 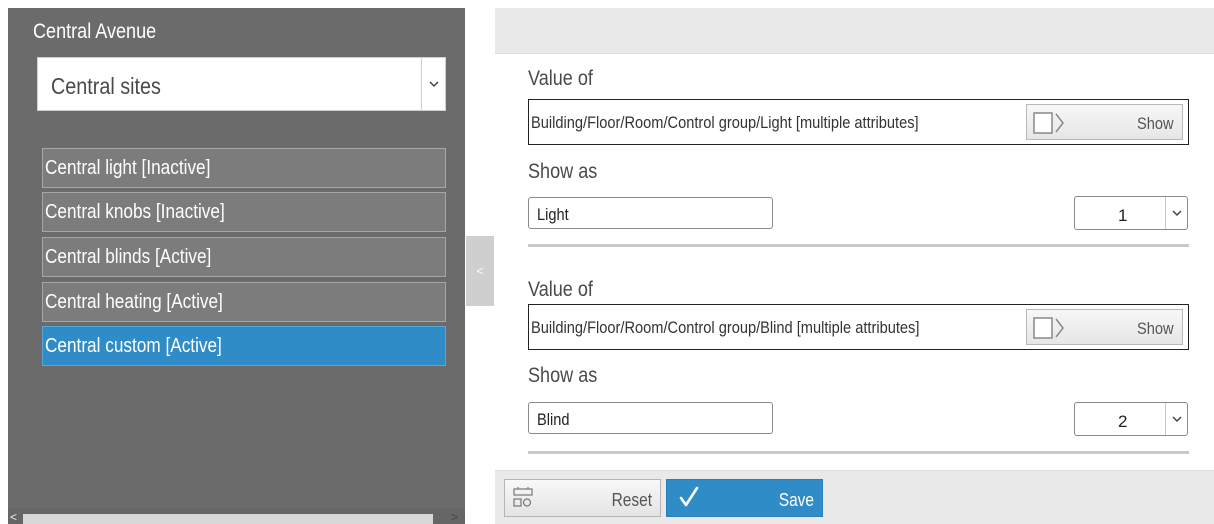 What do you see at coordinates (244, 168) in the screenshot?
I see `central-item-light: Central light [Inactive]` at bounding box center [244, 168].